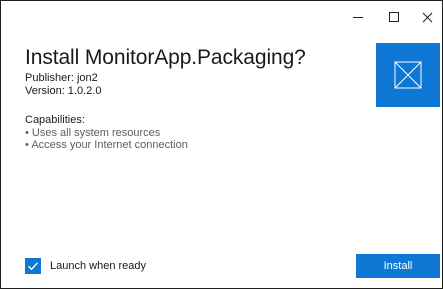 This screenshot has width=443, height=289. Describe the element at coordinates (61, 78) in the screenshot. I see `publisher-text: Publisher: jon2` at that location.